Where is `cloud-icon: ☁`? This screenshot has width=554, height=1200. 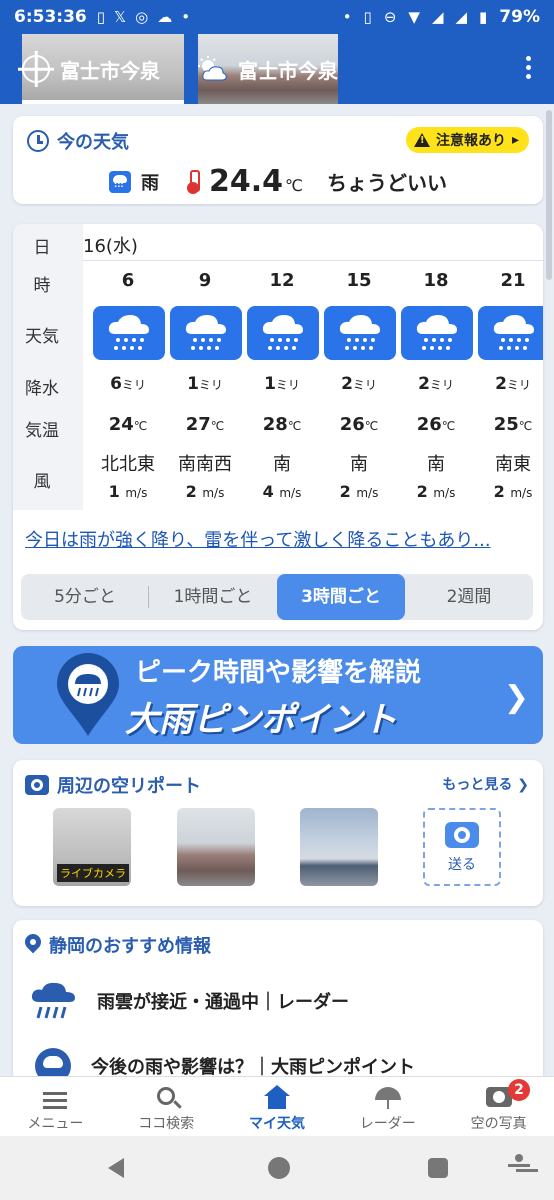 cloud-icon: ☁ is located at coordinates (165, 17).